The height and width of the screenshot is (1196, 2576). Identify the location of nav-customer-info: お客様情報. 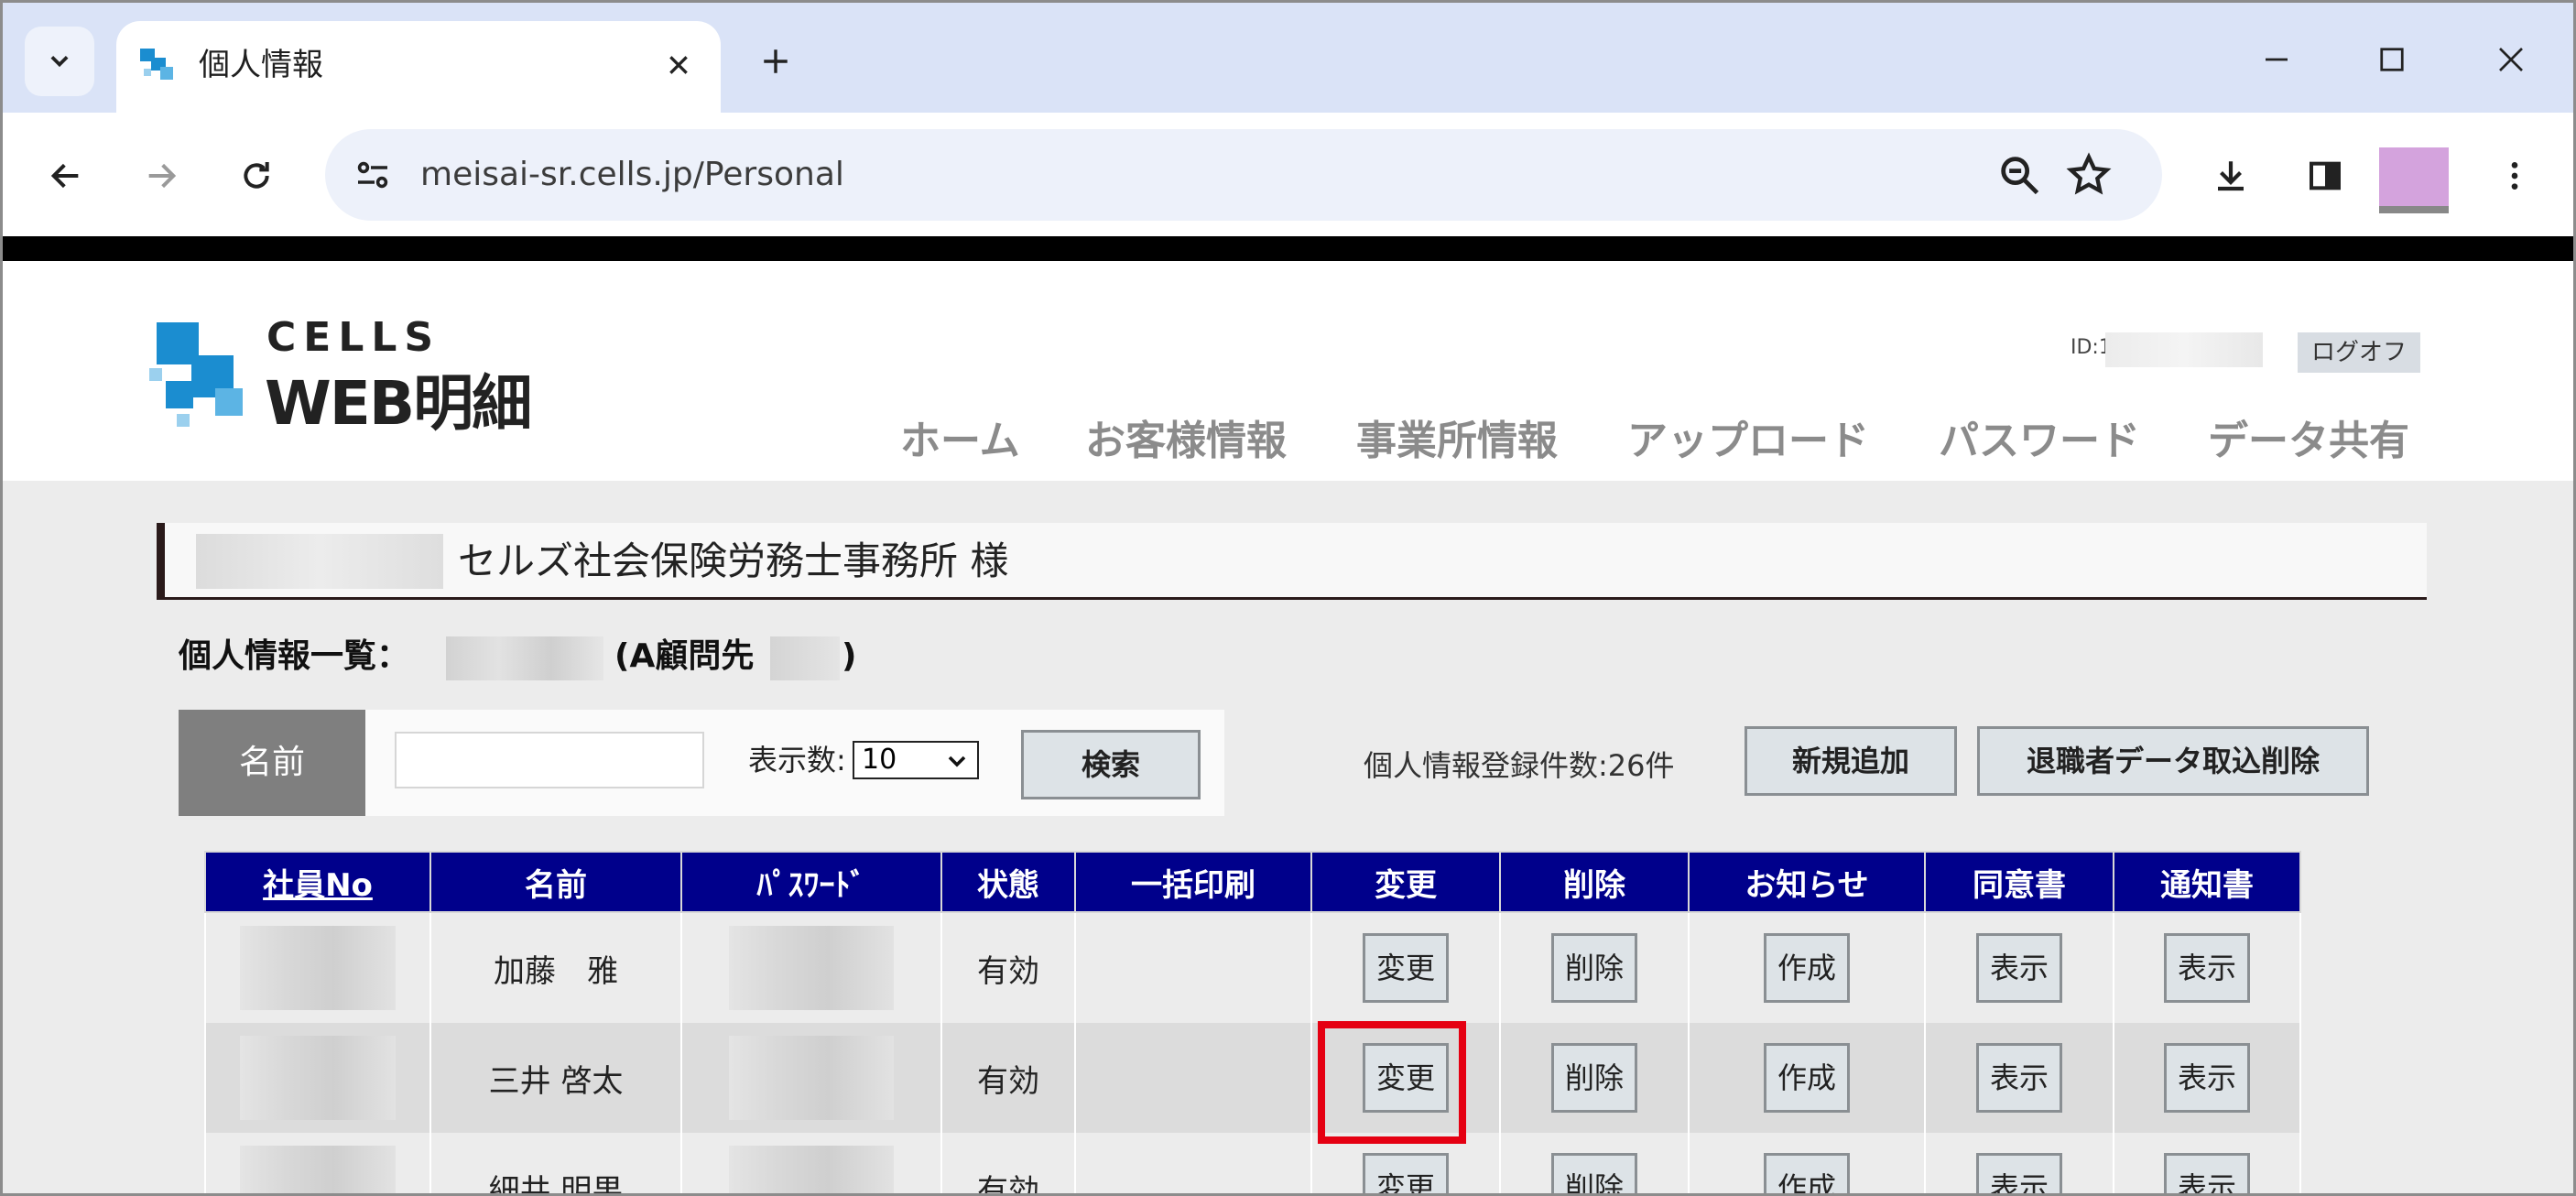
(1186, 437).